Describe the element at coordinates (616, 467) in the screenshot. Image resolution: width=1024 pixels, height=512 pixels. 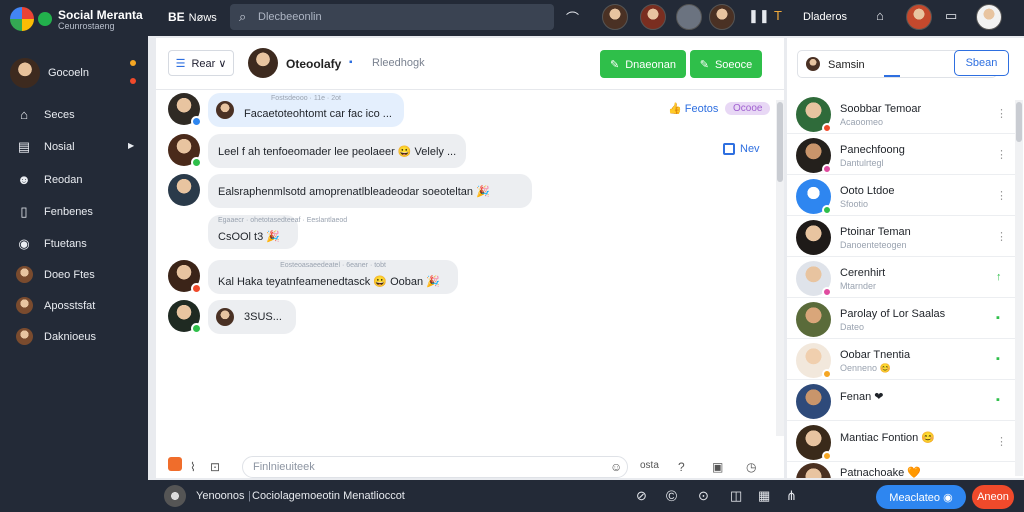
I see `smiley-icon: ☺` at that location.